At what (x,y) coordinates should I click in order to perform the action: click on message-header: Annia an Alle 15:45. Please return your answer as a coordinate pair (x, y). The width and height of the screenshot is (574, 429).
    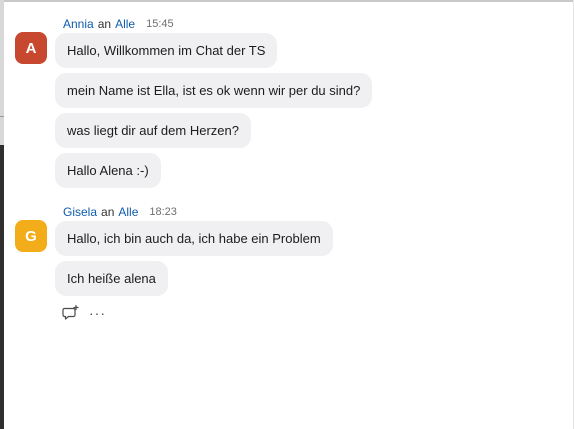
    Looking at the image, I should click on (118, 24).